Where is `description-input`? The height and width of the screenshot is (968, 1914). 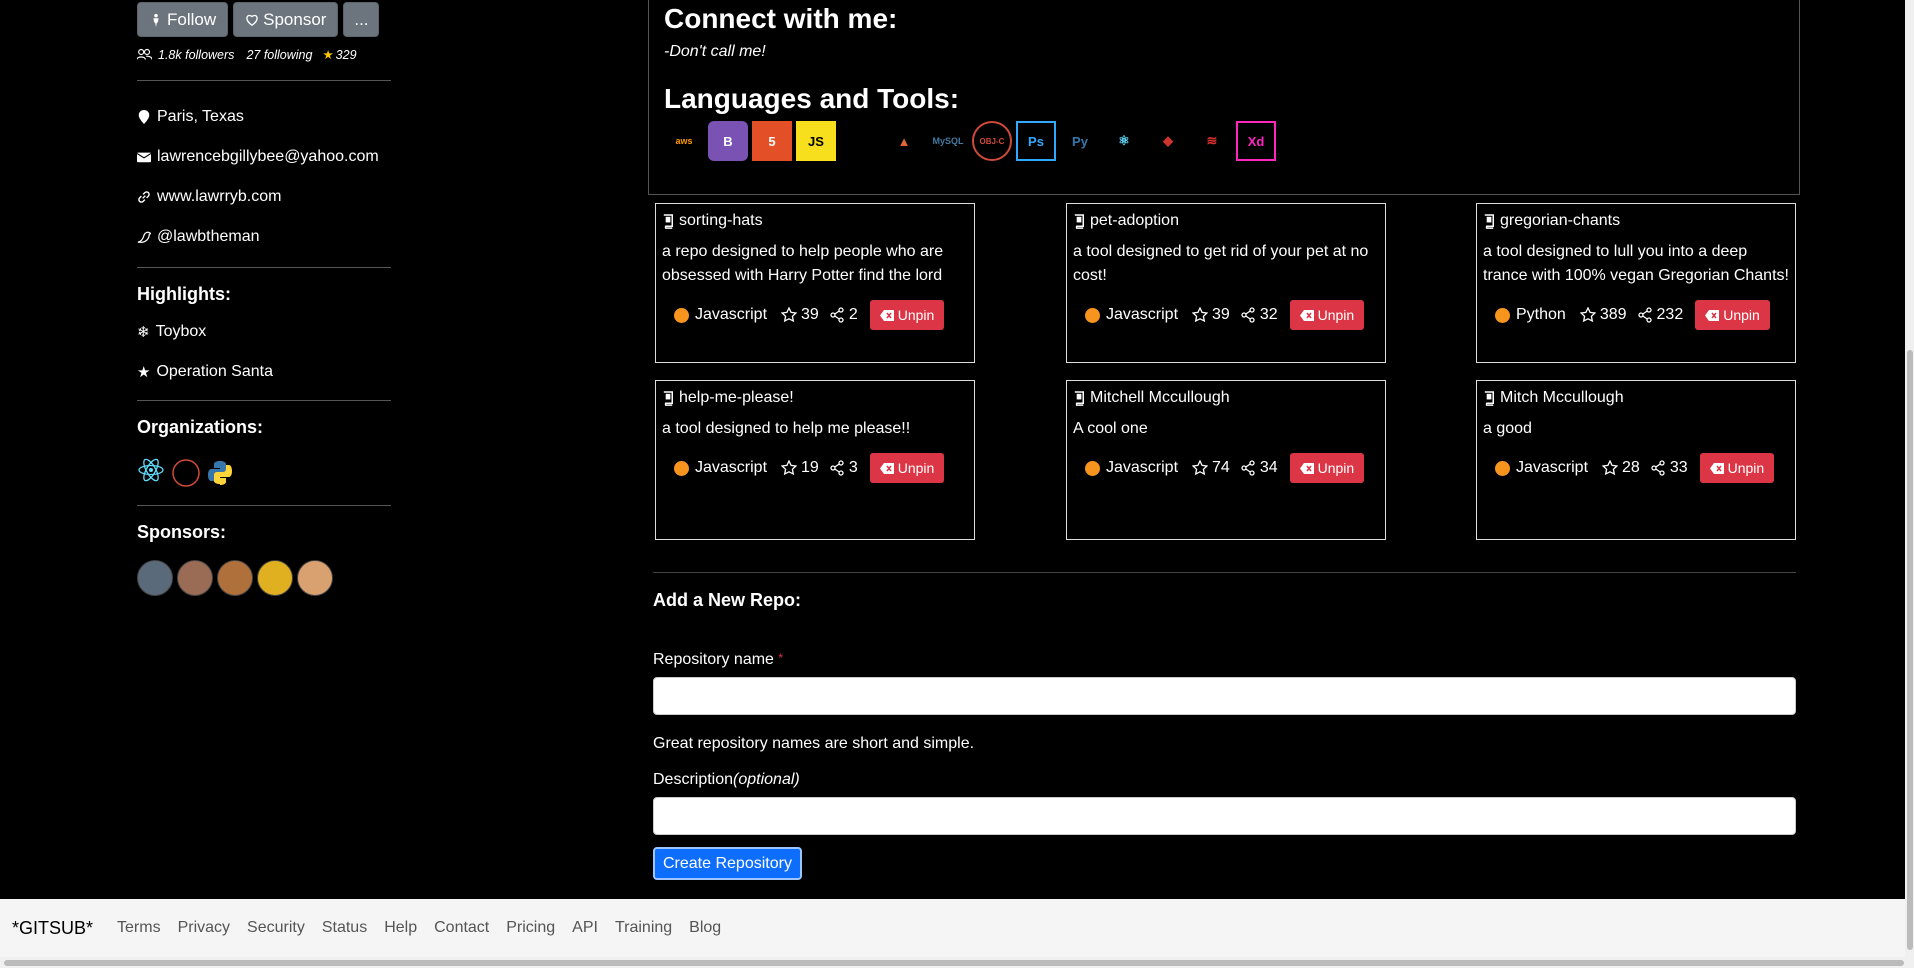
description-input is located at coordinates (1224, 816).